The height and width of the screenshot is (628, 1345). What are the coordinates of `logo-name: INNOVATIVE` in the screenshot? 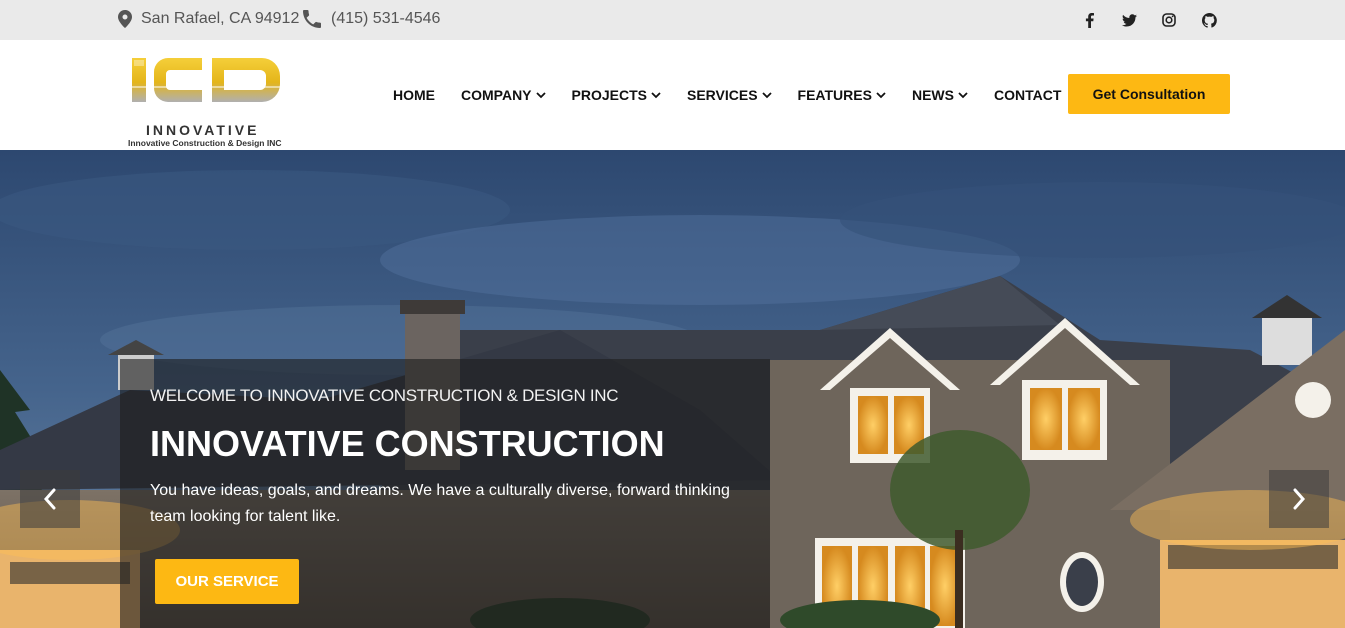 It's located at (203, 130).